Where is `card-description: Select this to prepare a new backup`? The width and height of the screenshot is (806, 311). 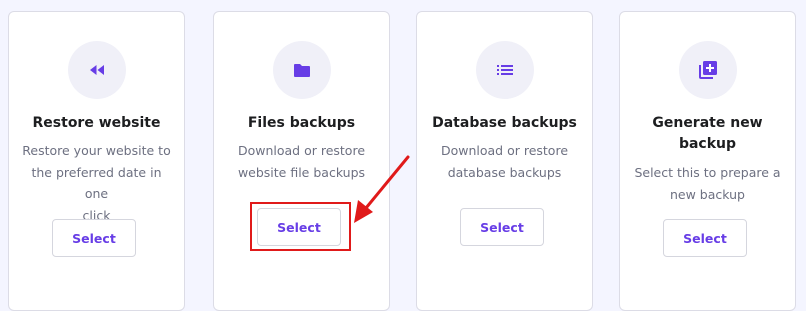
card-description: Select this to prepare a new backup is located at coordinates (707, 183).